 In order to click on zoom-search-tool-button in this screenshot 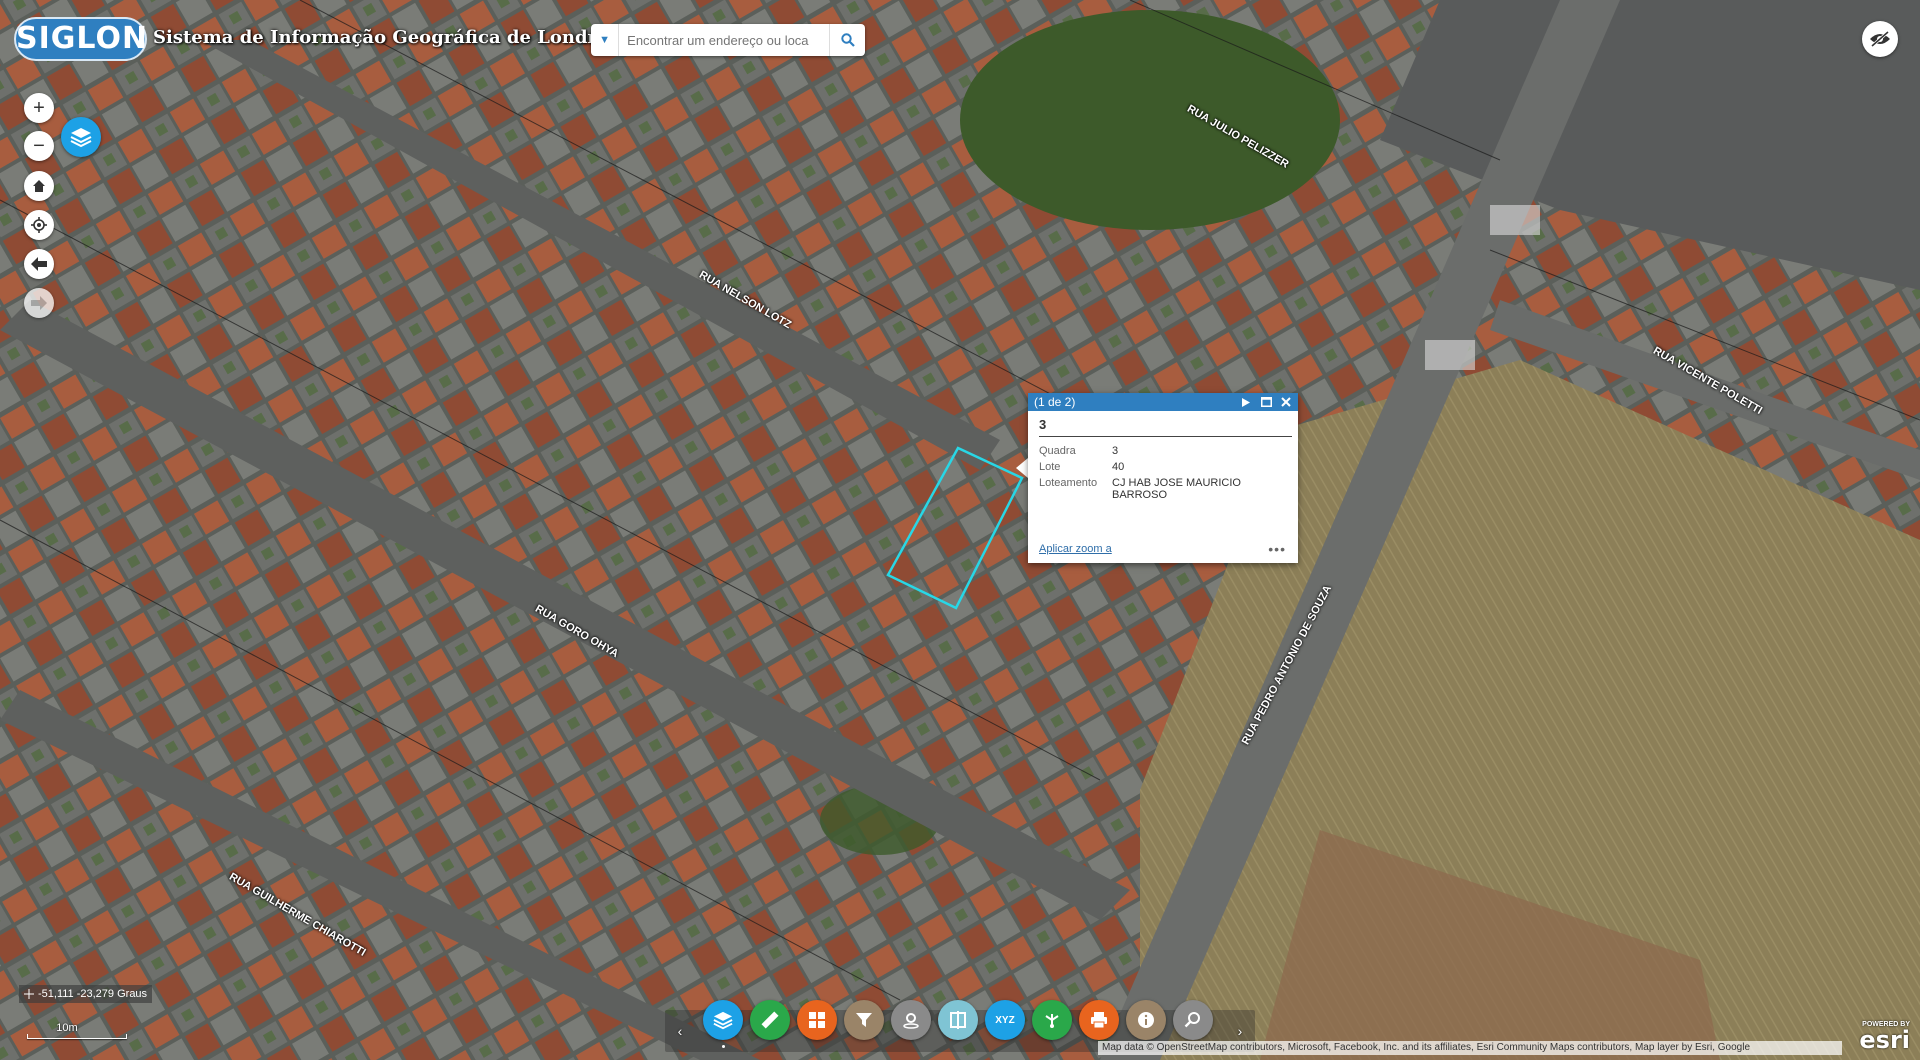, I will do `click(1193, 1020)`.